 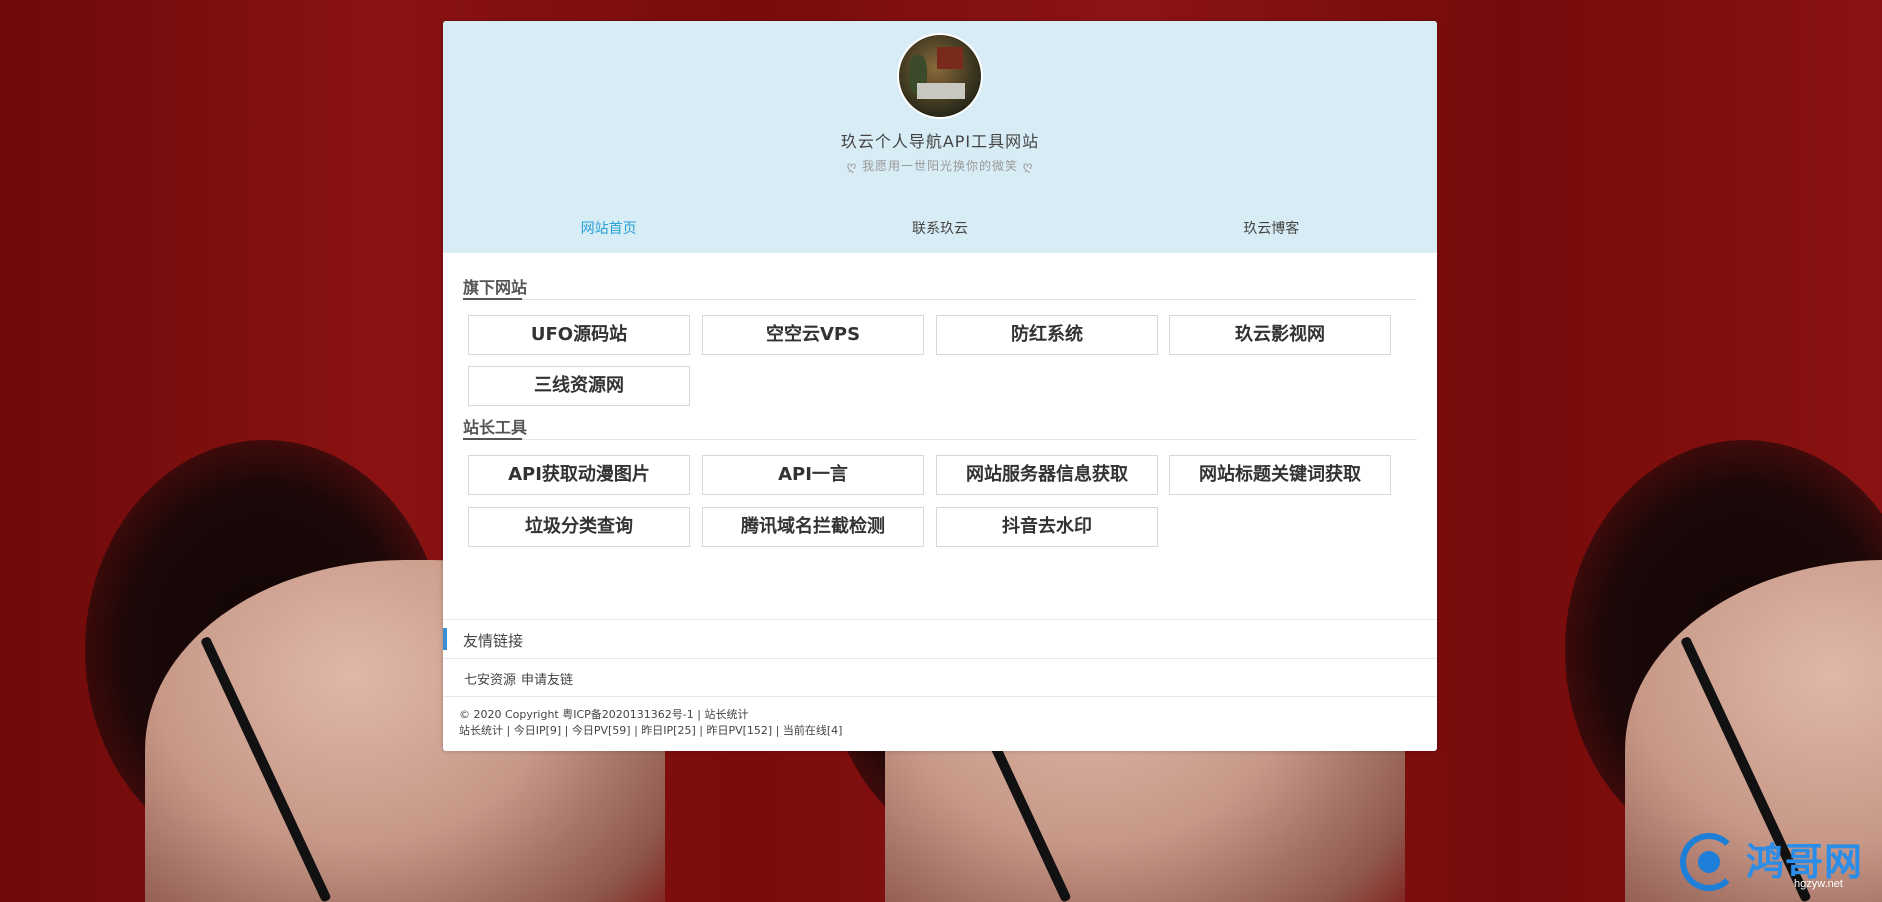 I want to click on watermark-logo-icon, so click(x=1709, y=862).